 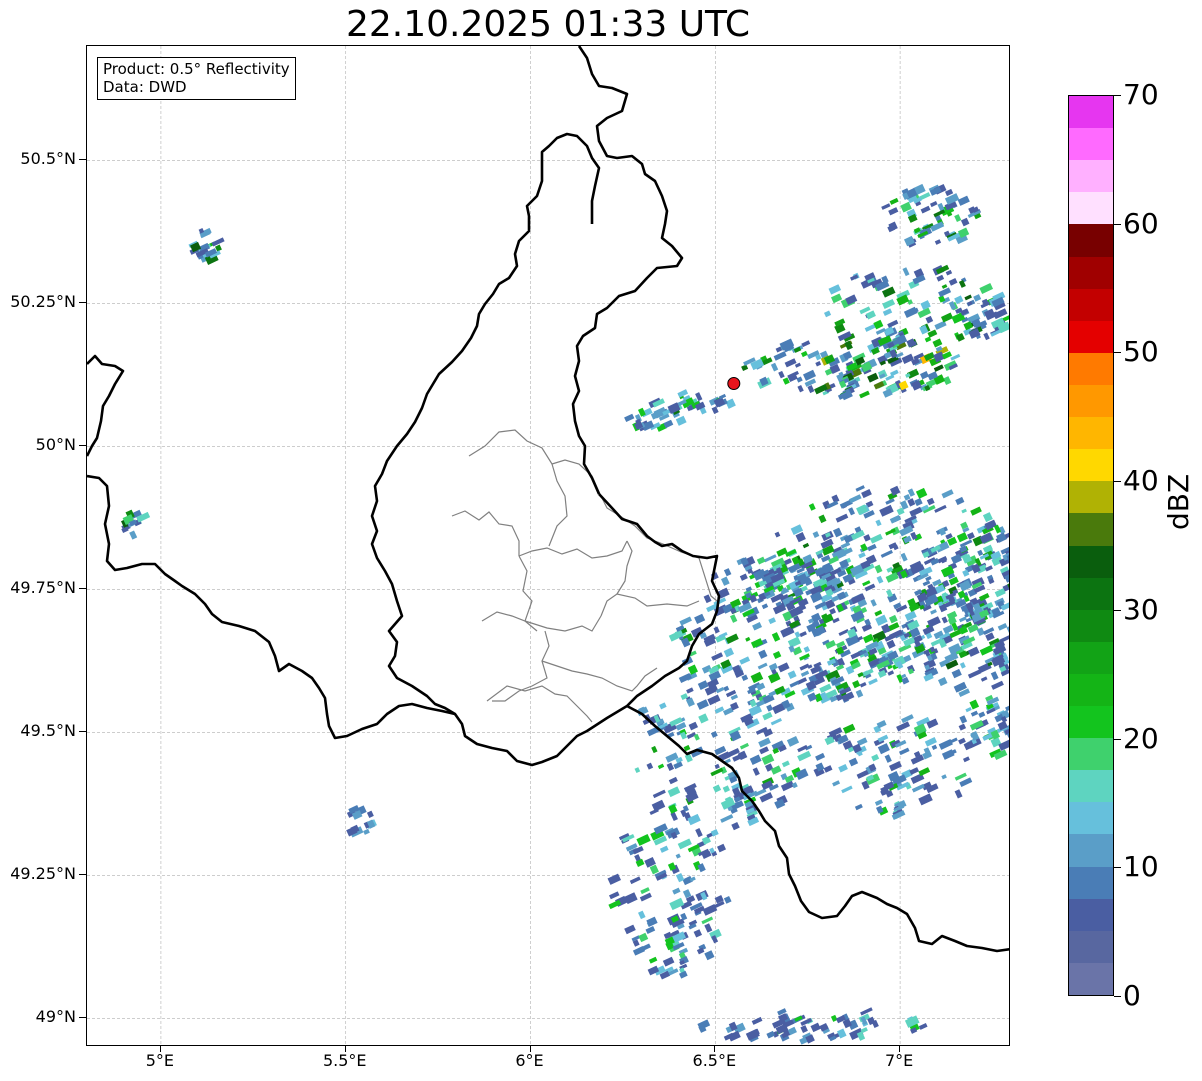 I want to click on lat-tick-label: 49.5°N, so click(x=48, y=731).